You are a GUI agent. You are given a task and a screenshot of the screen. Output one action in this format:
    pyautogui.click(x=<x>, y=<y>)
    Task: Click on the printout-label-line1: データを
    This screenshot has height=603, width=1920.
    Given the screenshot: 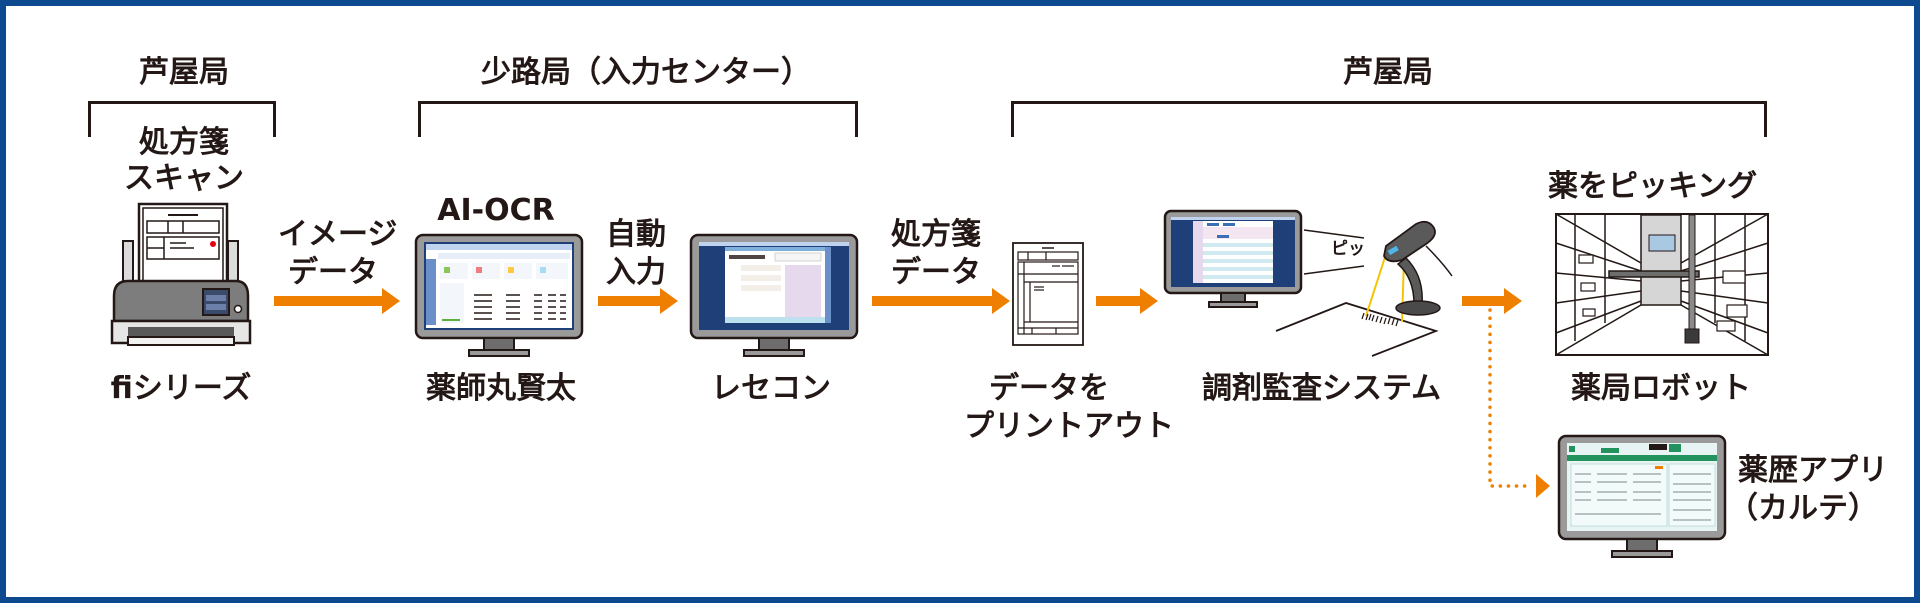 What is the action you would take?
    pyautogui.click(x=1049, y=388)
    